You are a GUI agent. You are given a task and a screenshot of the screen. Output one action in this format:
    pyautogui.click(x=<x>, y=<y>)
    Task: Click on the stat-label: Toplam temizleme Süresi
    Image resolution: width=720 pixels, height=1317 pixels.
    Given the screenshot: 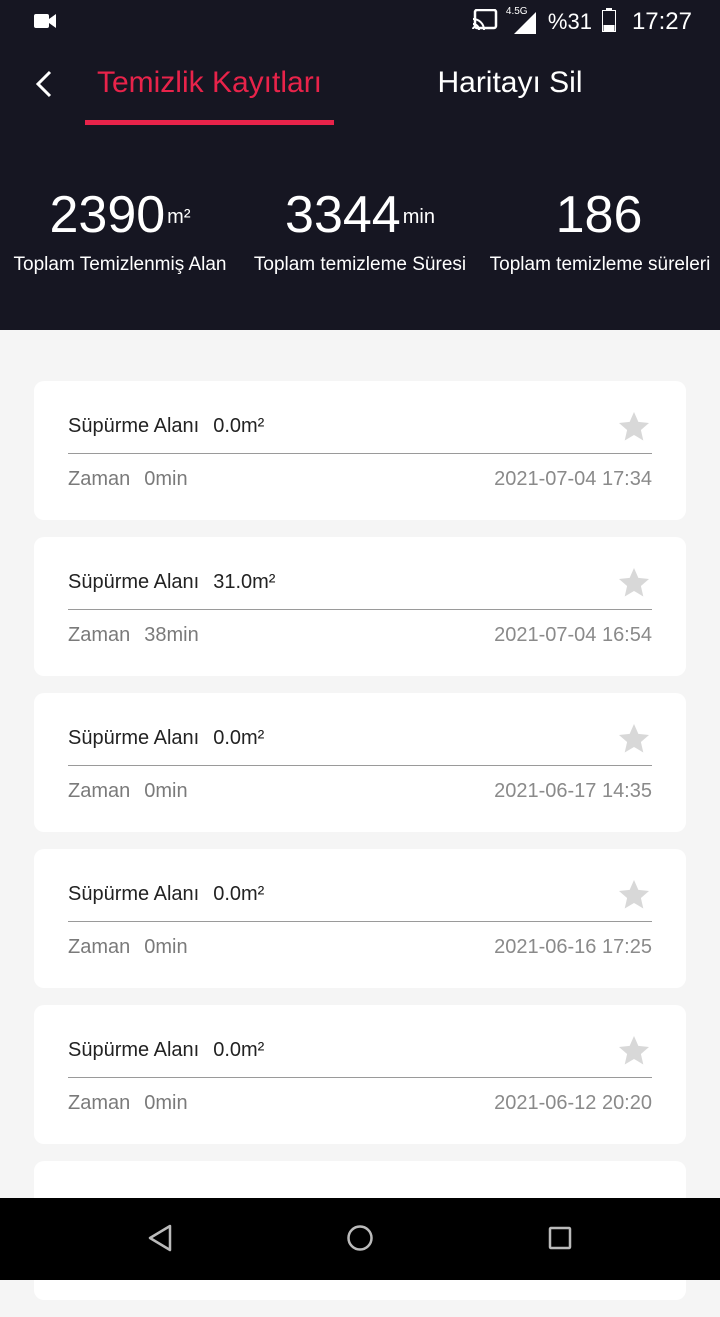 What is the action you would take?
    pyautogui.click(x=360, y=264)
    